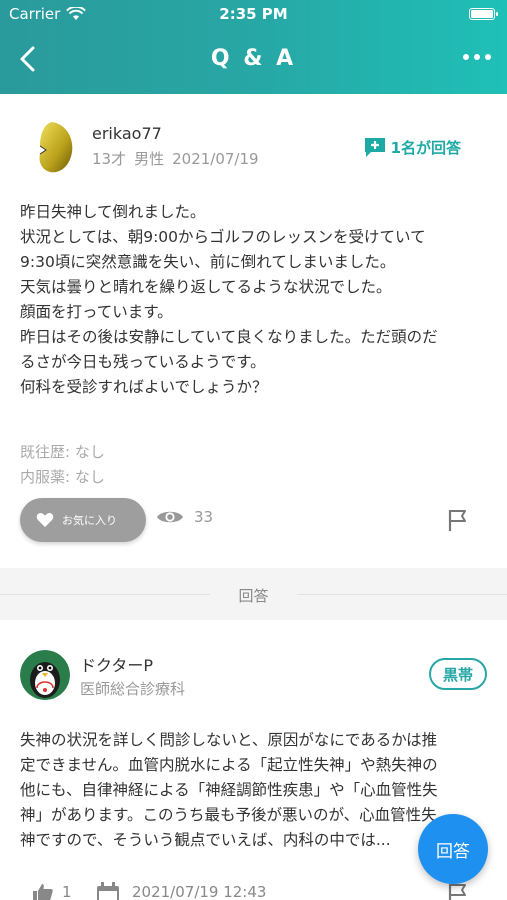  Describe the element at coordinates (206, 287) in the screenshot. I see `question-body-line: 天気は曇りと晴れを繰り返してるような状況でした。` at that location.